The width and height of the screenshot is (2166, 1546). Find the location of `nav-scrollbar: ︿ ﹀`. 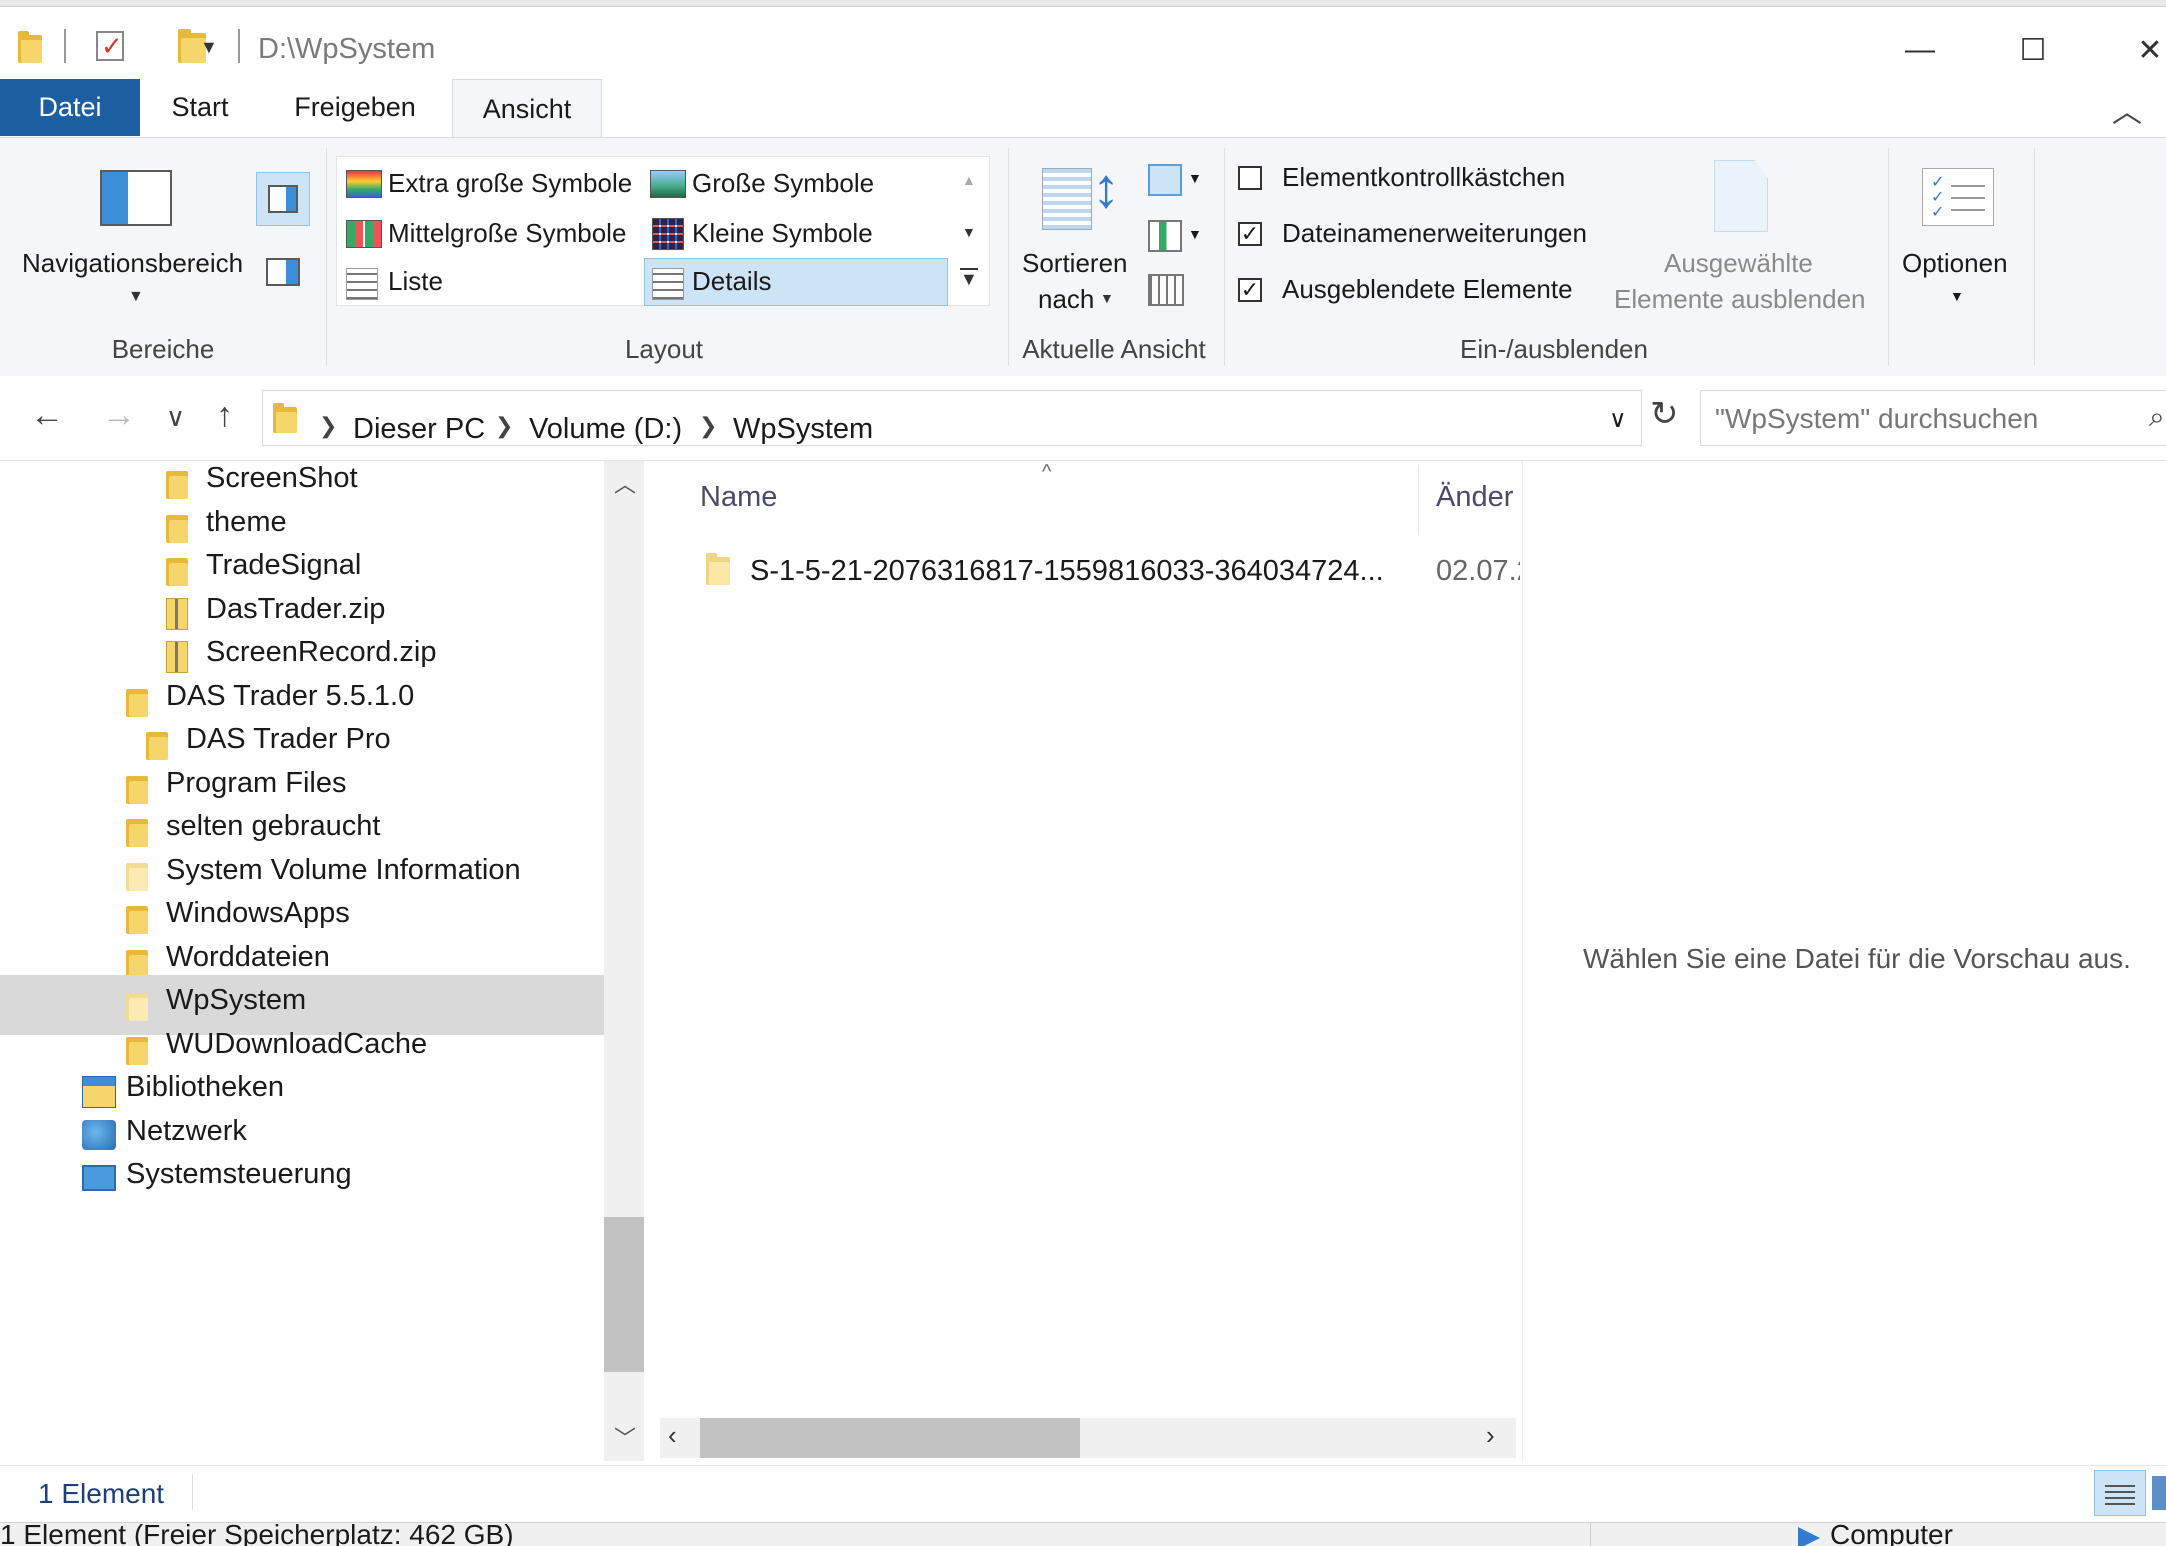

nav-scrollbar: ︿ ﹀ is located at coordinates (624, 961).